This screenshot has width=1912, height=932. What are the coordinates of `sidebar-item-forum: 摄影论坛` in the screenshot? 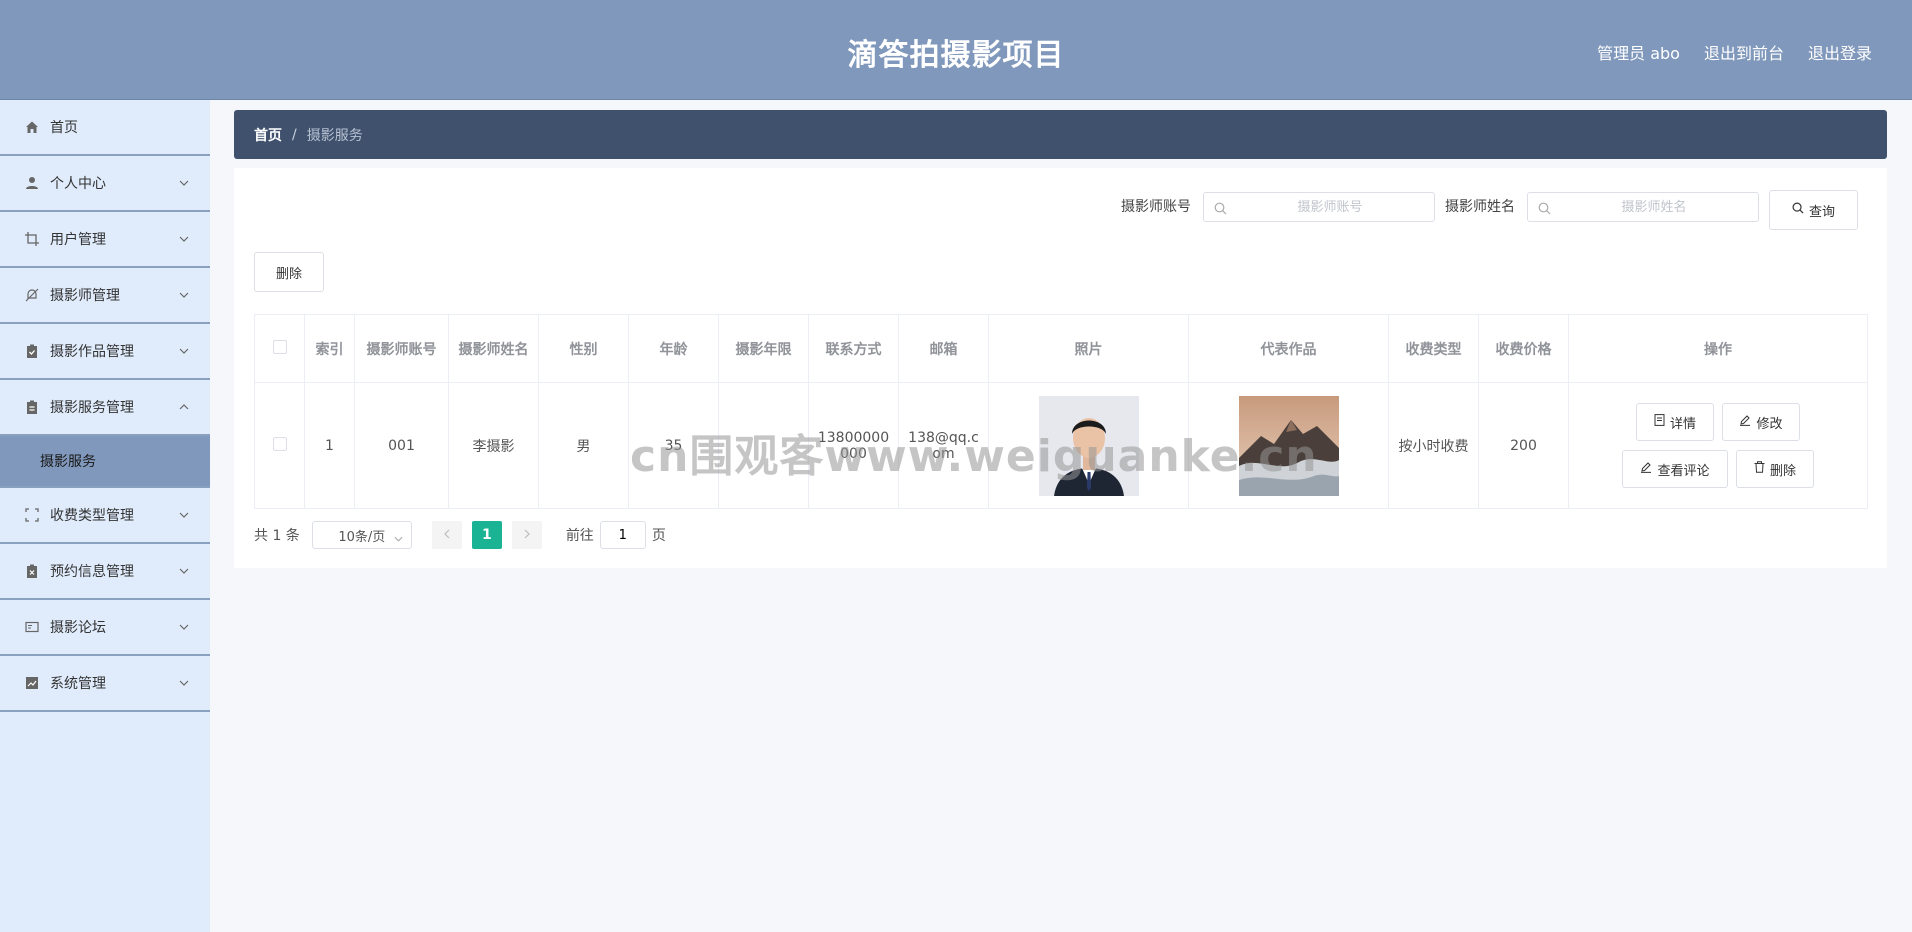 It's located at (105, 628).